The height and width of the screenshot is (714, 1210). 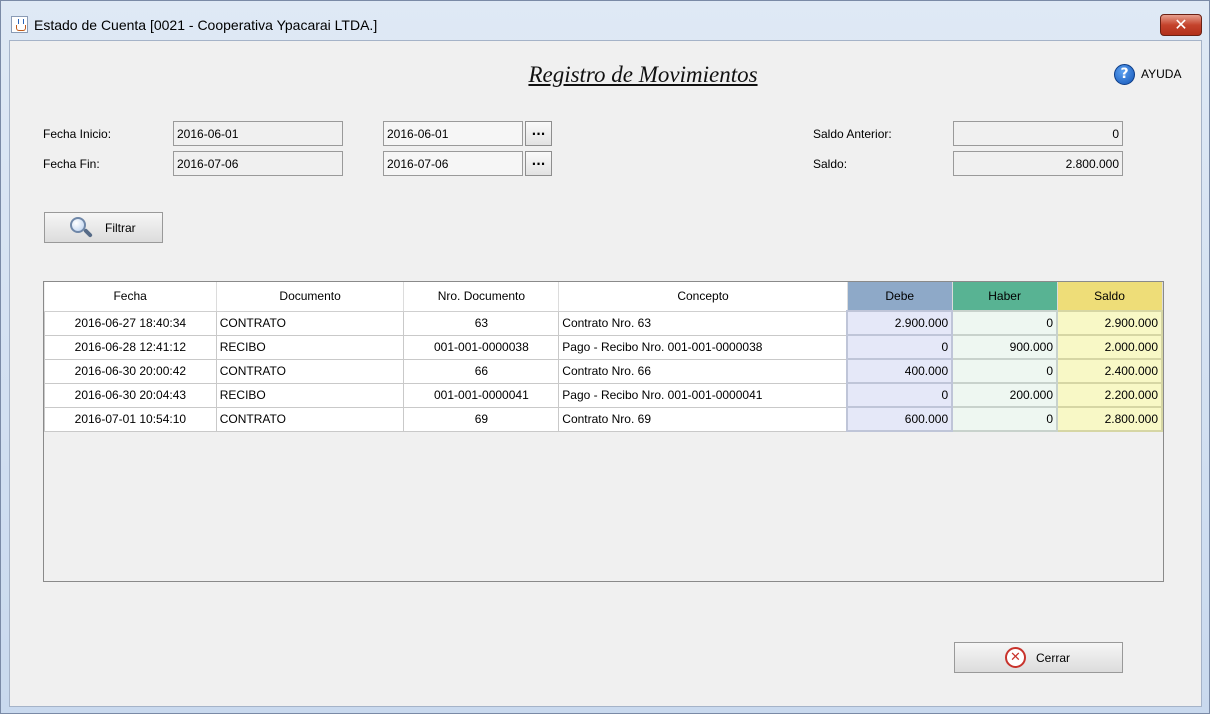 What do you see at coordinates (130, 395) in the screenshot?
I see `cell-fecha: 2016-06-30 20:04:43` at bounding box center [130, 395].